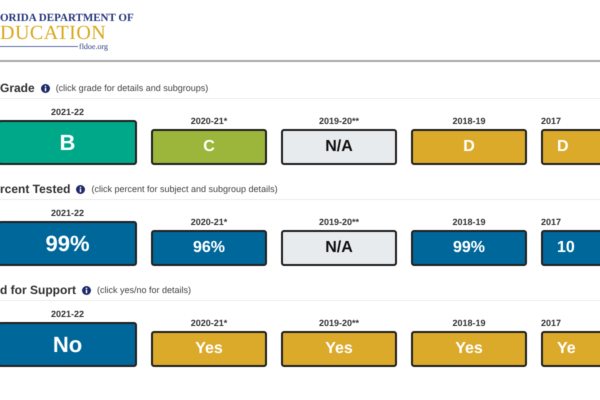  I want to click on score-tile: 10, so click(570, 248).